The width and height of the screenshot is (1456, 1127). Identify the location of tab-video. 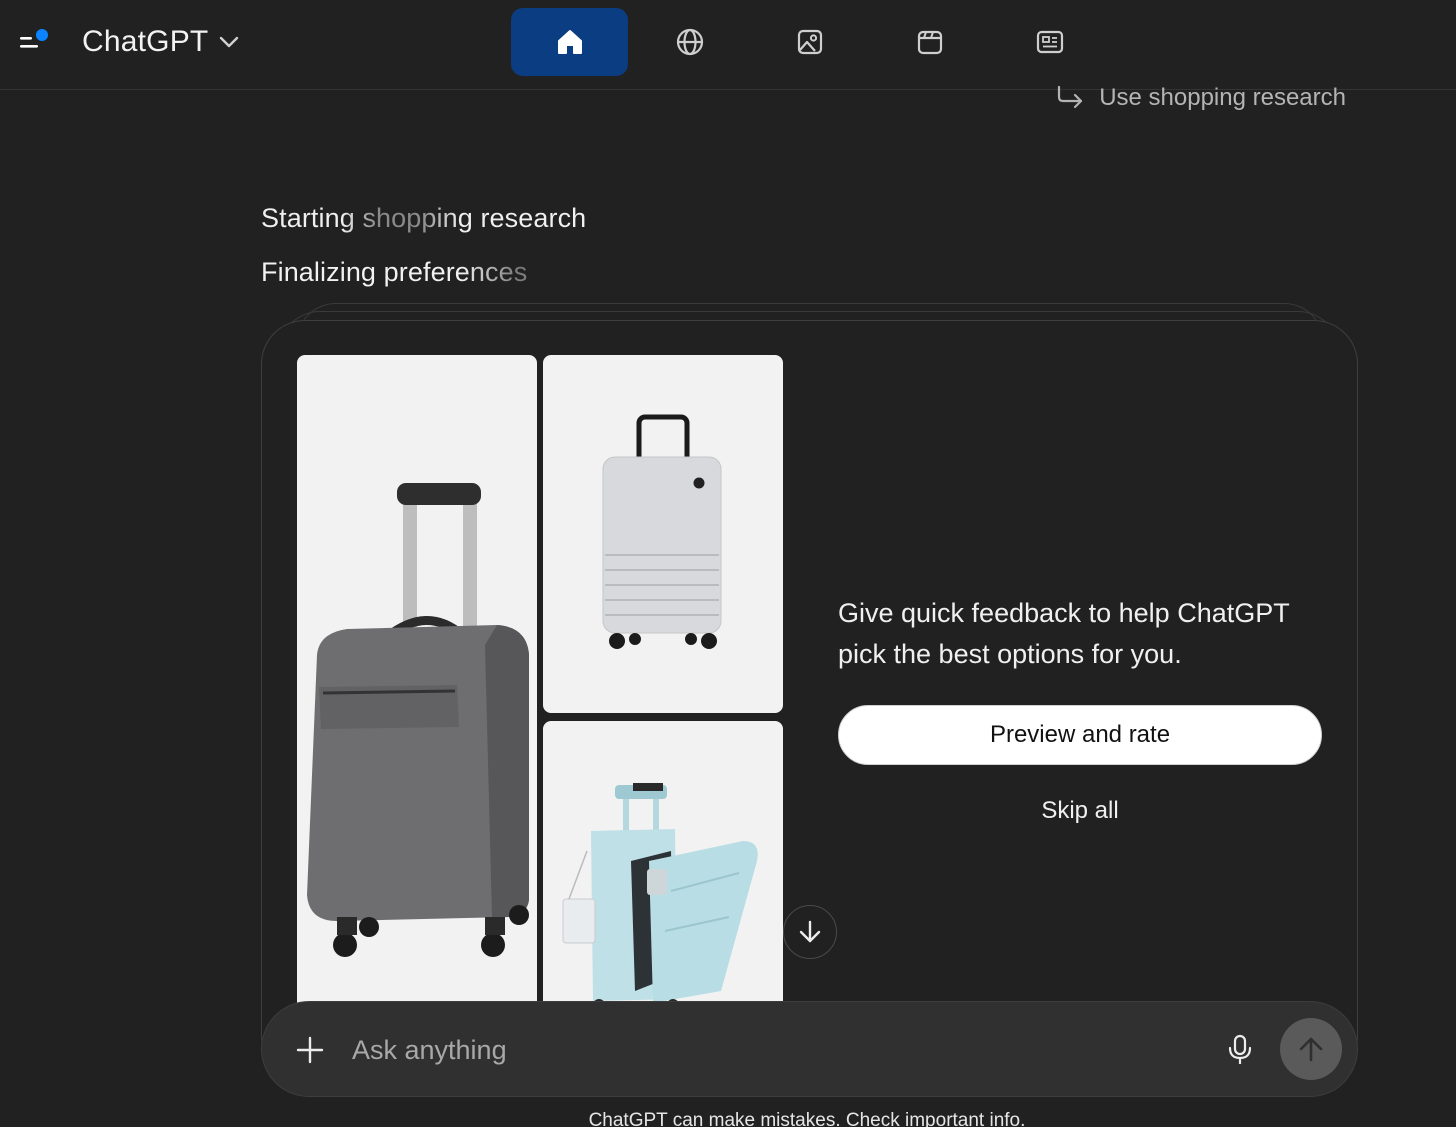
(929, 42).